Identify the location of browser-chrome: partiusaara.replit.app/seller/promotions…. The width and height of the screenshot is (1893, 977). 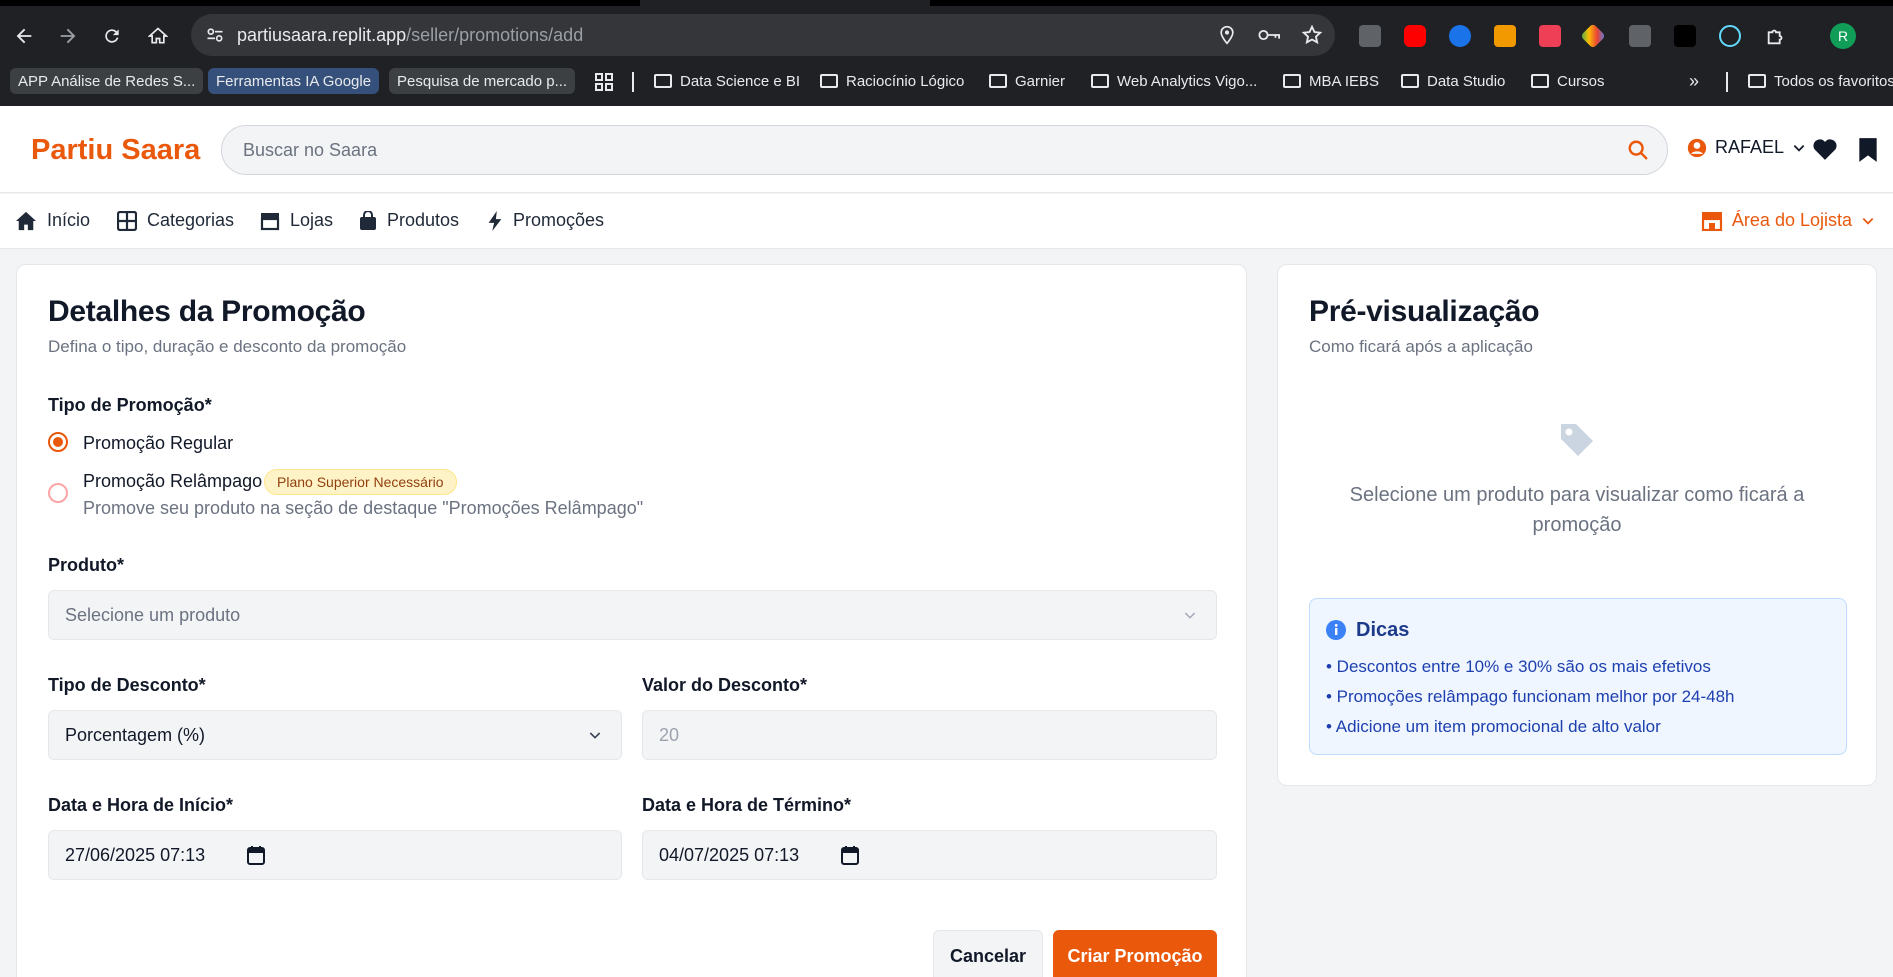
(946, 53).